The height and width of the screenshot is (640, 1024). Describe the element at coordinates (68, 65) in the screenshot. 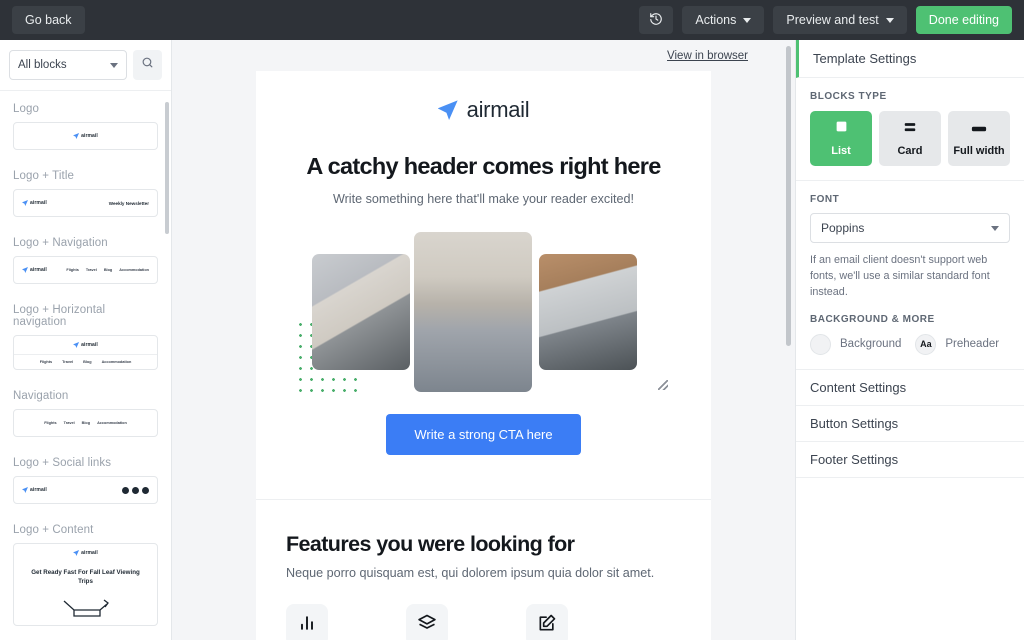

I see `block-filter-select: All blocks` at that location.